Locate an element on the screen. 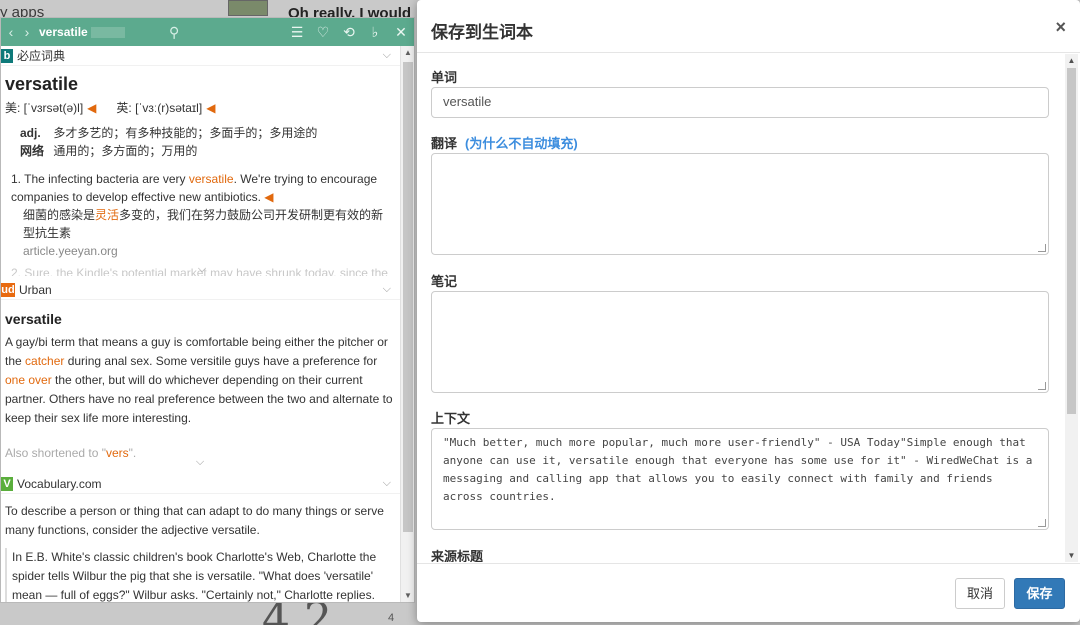 The height and width of the screenshot is (625, 1080). bing-word: versatile is located at coordinates (42, 84).